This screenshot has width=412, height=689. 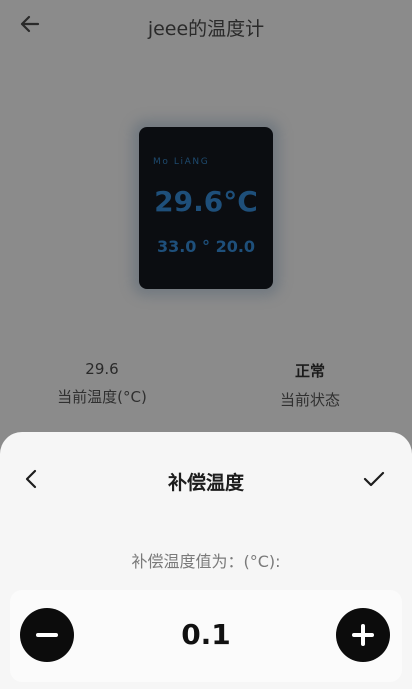 What do you see at coordinates (206, 636) in the screenshot?
I see `compensation-stepper: 0.1` at bounding box center [206, 636].